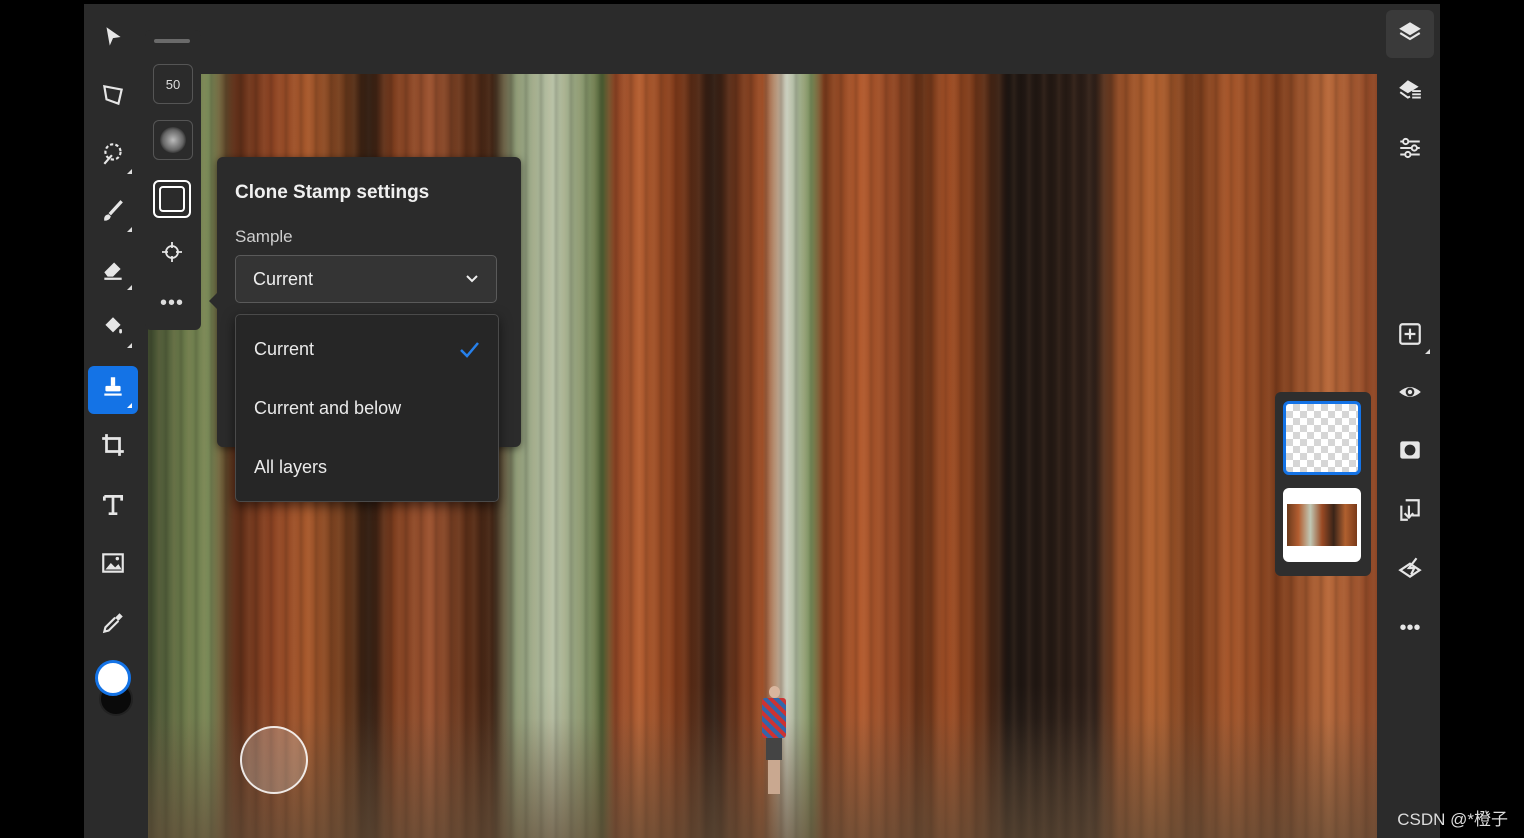 The width and height of the screenshot is (1524, 838). What do you see at coordinates (274, 760) in the screenshot?
I see `brush-cursor` at bounding box center [274, 760].